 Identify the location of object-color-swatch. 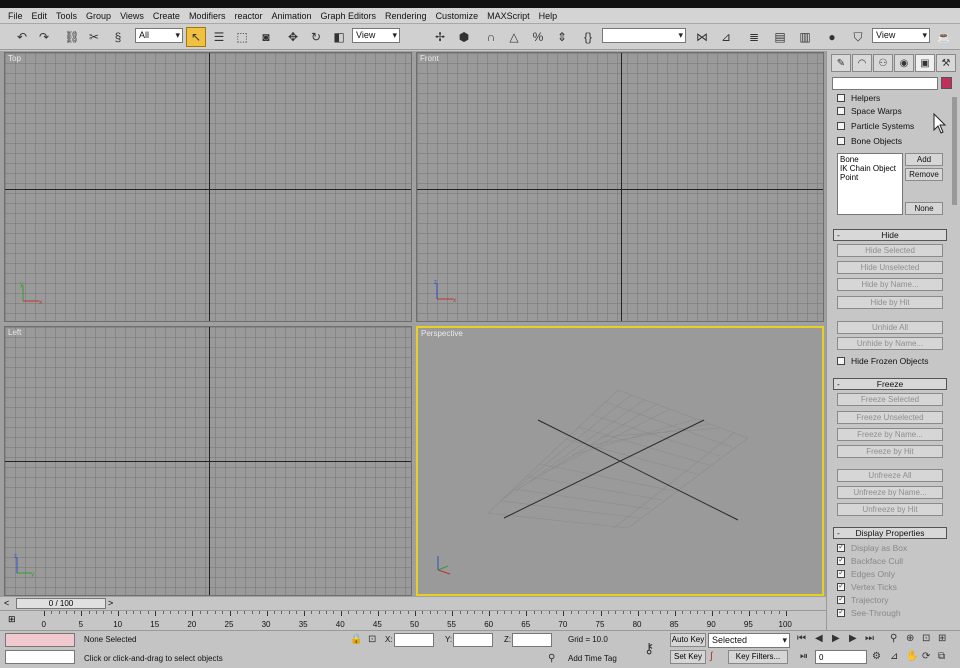
(946, 83).